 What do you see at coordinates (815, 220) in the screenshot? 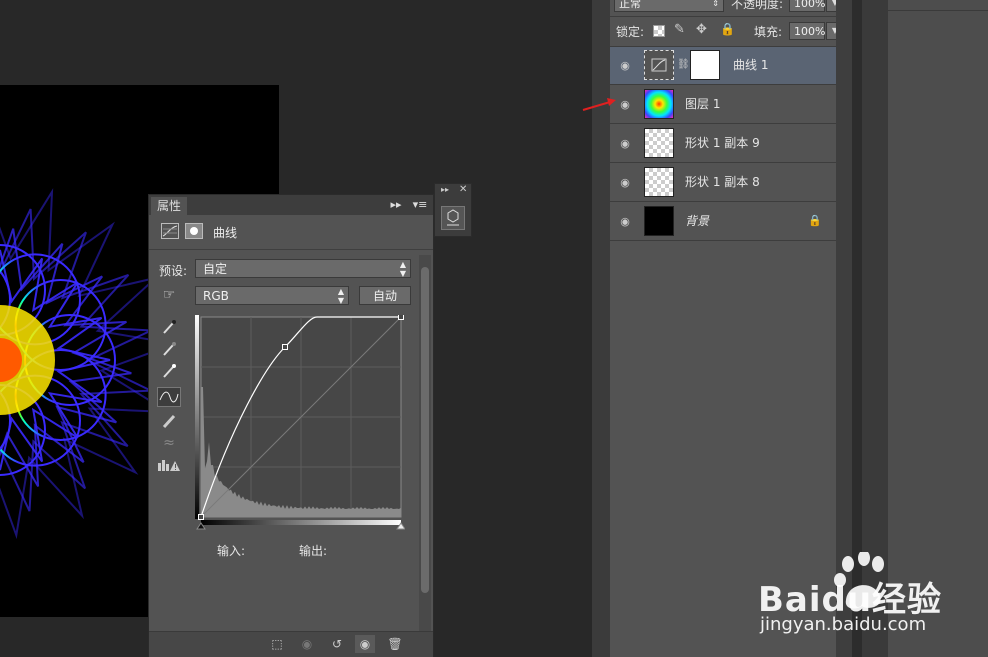
I see `lock-icon: 🔒` at bounding box center [815, 220].